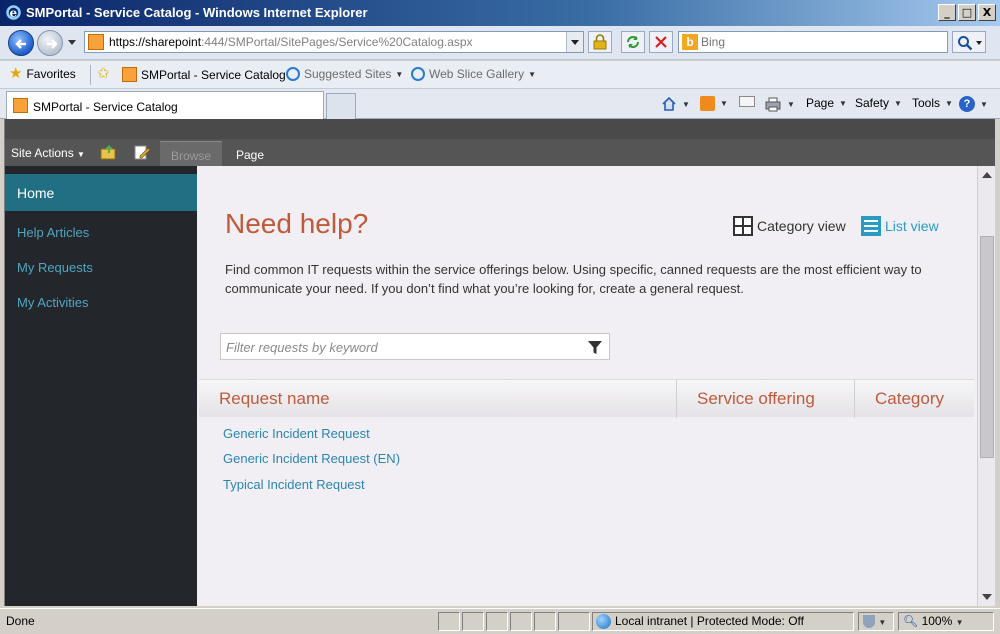  Describe the element at coordinates (20, 621) in the screenshot. I see `status-text: Done` at that location.